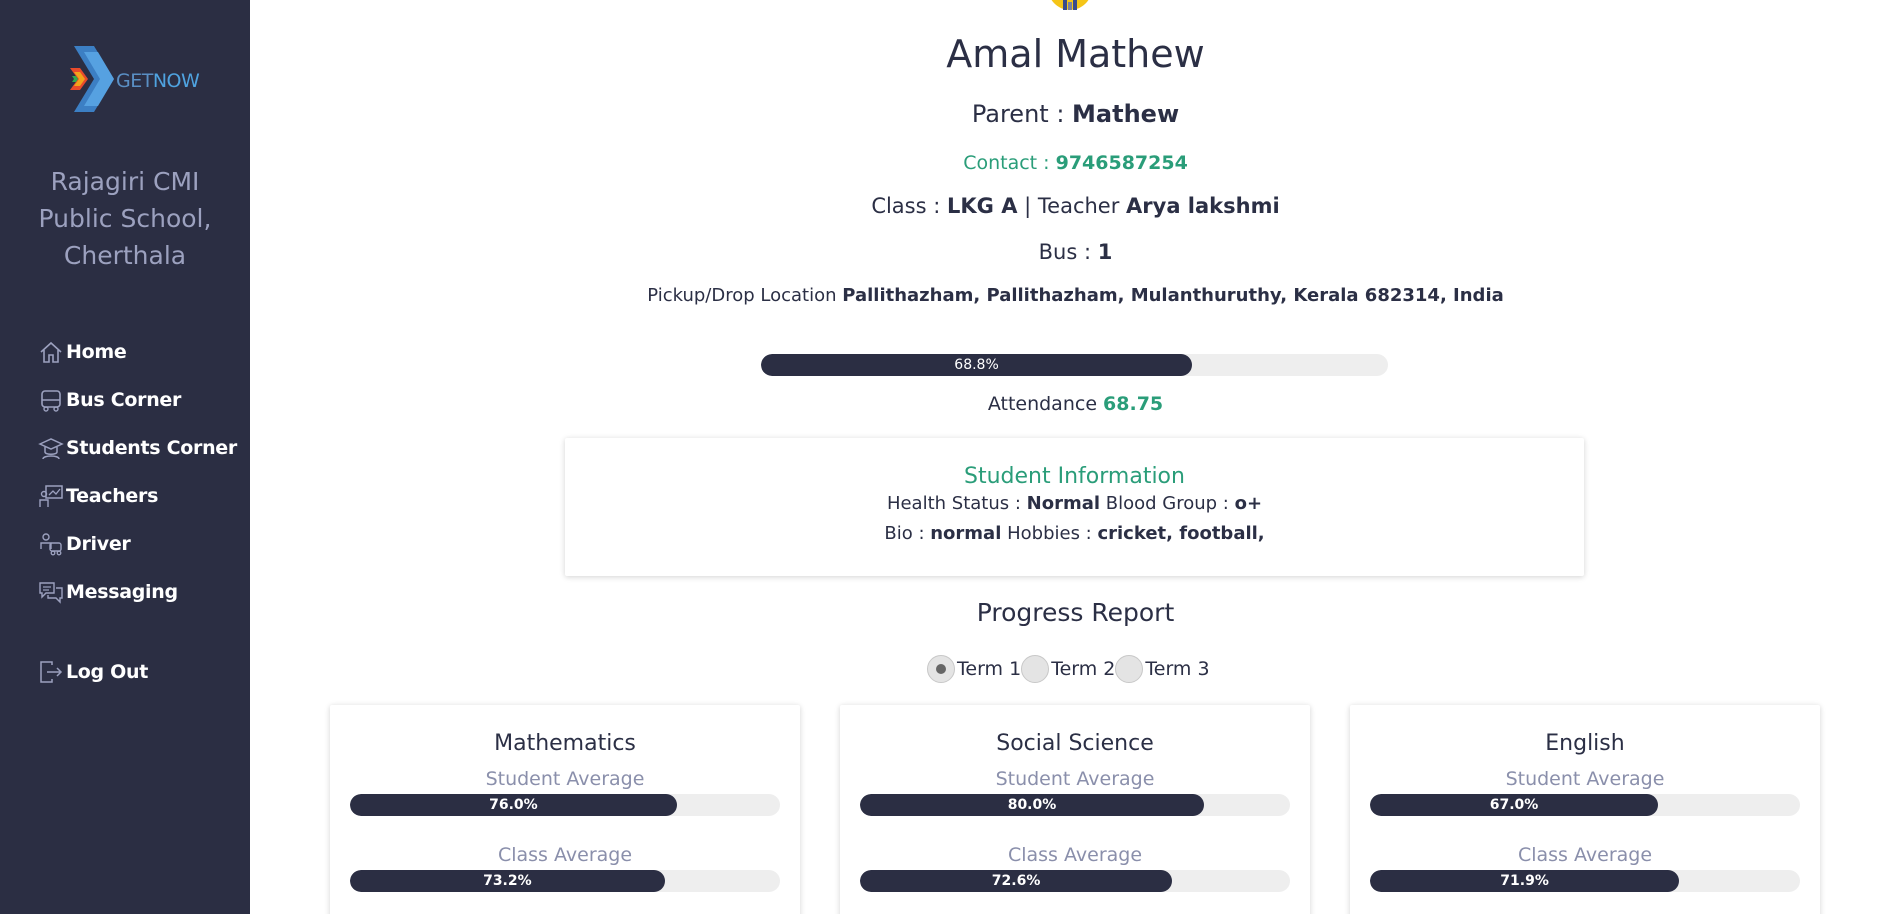  I want to click on class-value: LKG A, so click(982, 206).